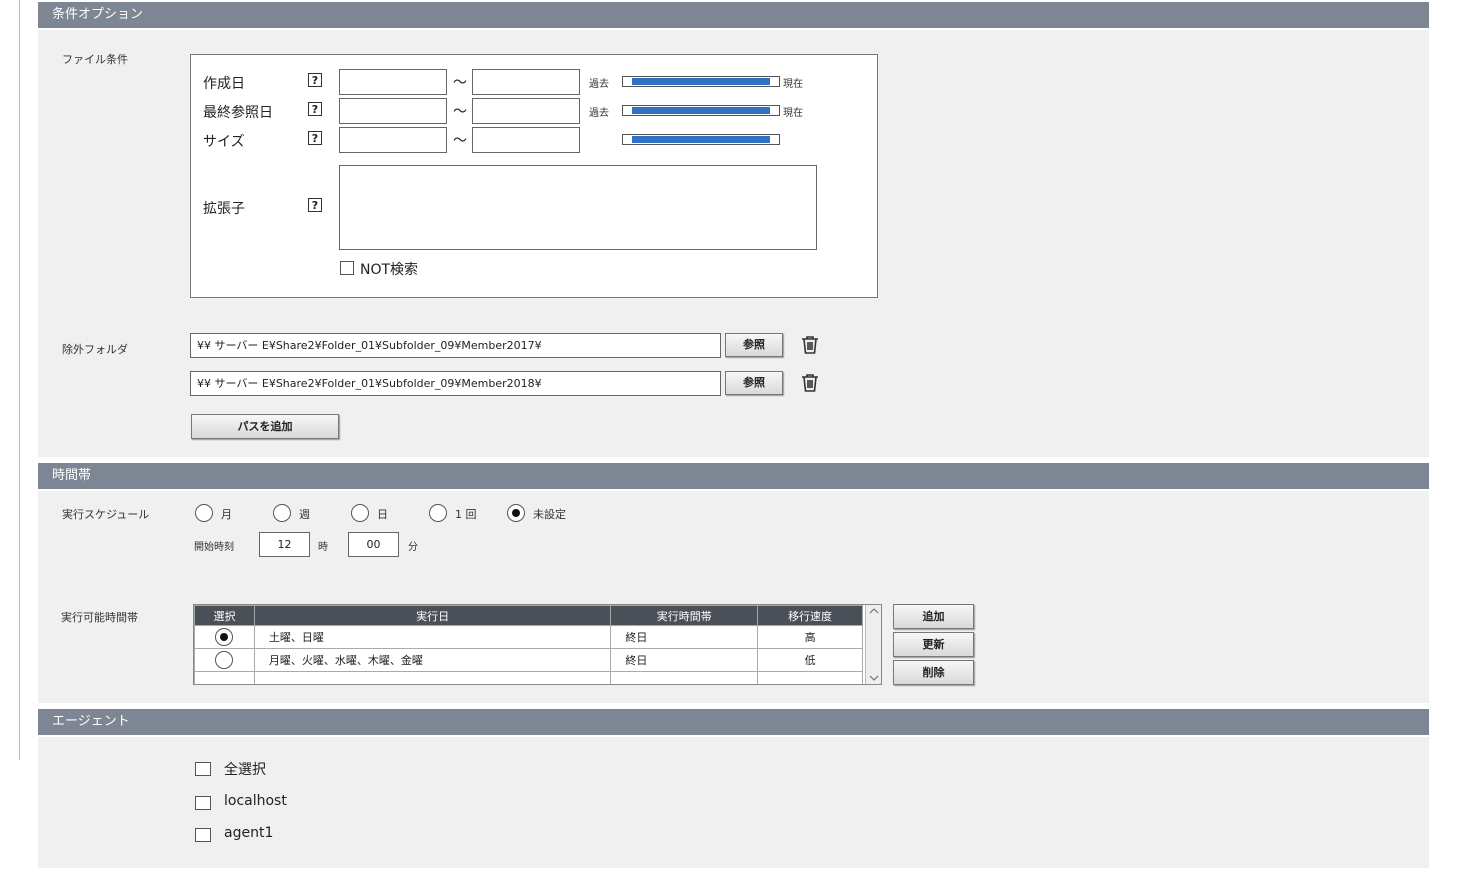 The image size is (1460, 870). I want to click on table-row, so click(528, 677).